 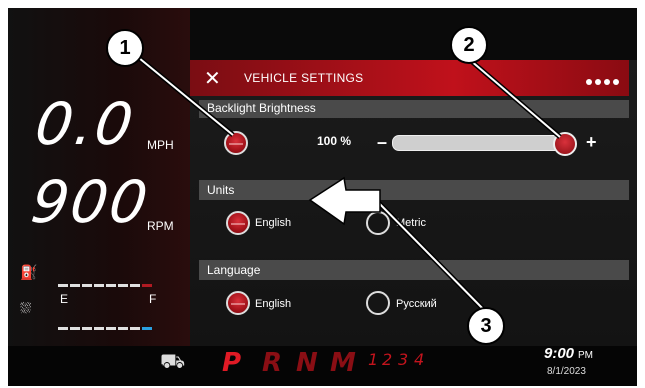 What do you see at coordinates (238, 223) in the screenshot?
I see `units-english-radio` at bounding box center [238, 223].